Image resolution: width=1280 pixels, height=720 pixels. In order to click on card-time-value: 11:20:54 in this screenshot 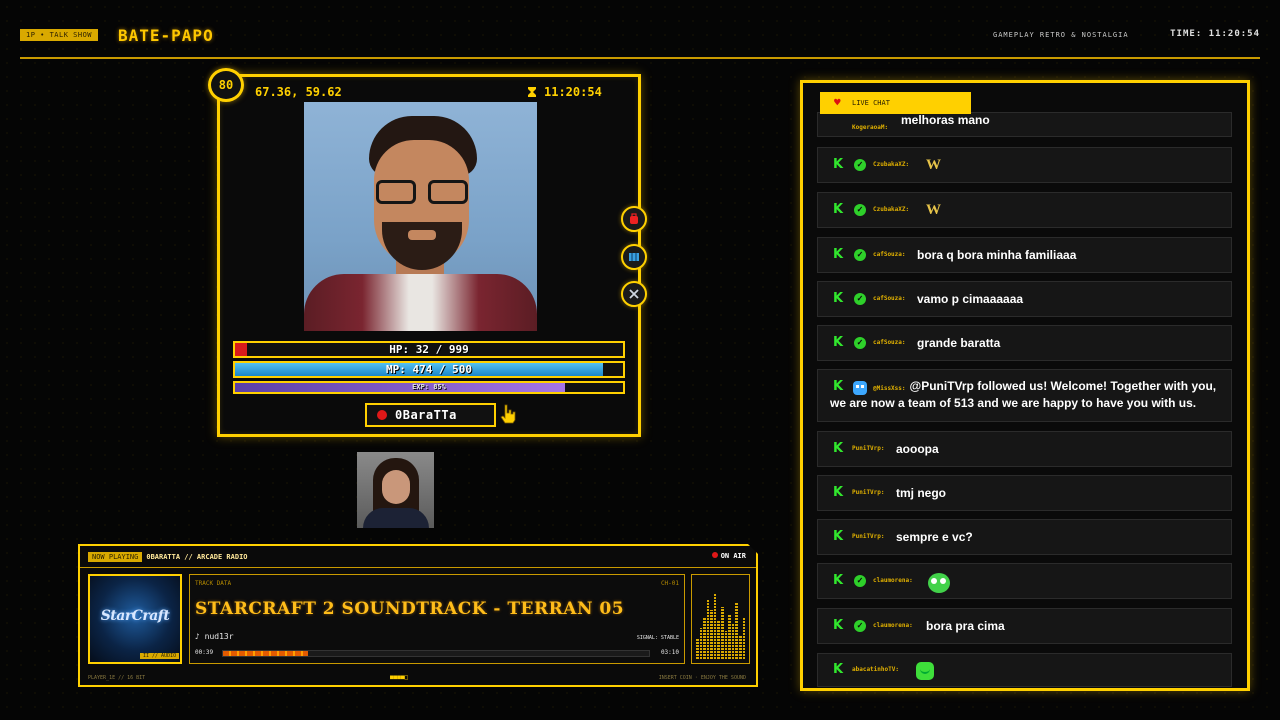, I will do `click(573, 92)`.